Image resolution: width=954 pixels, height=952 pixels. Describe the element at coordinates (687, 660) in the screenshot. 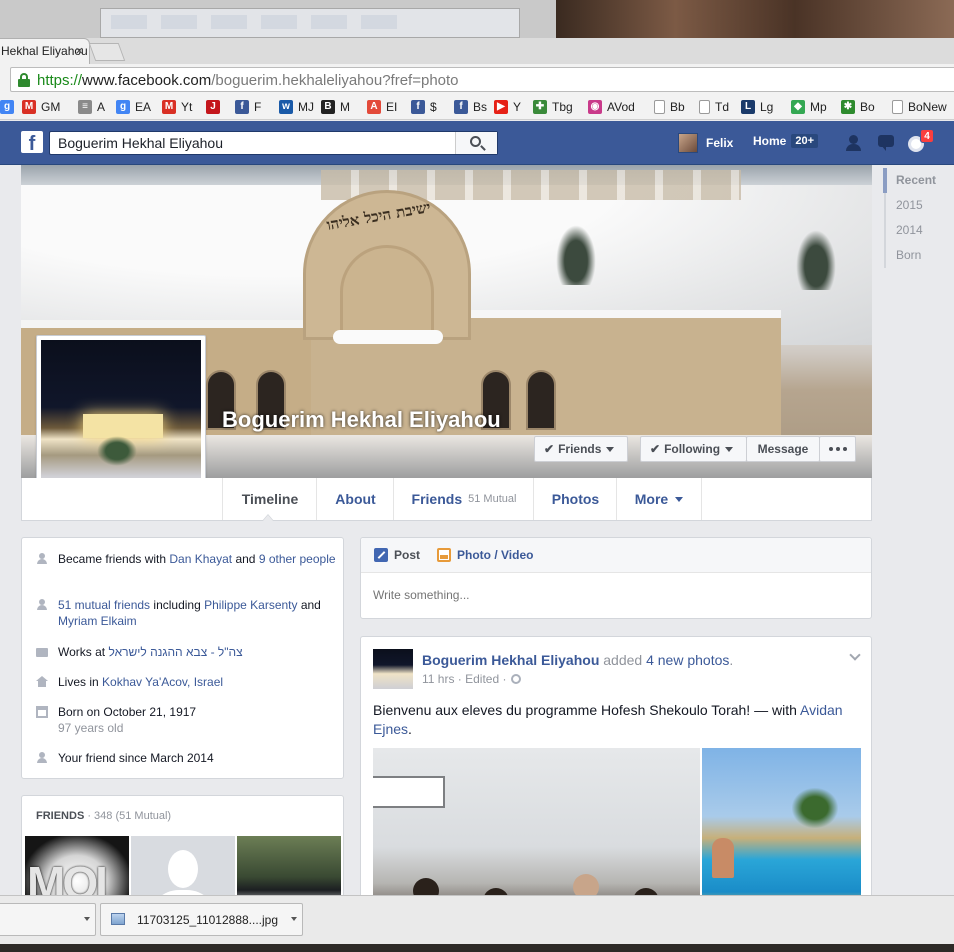

I see `new-photos-link: 4 new photos` at that location.